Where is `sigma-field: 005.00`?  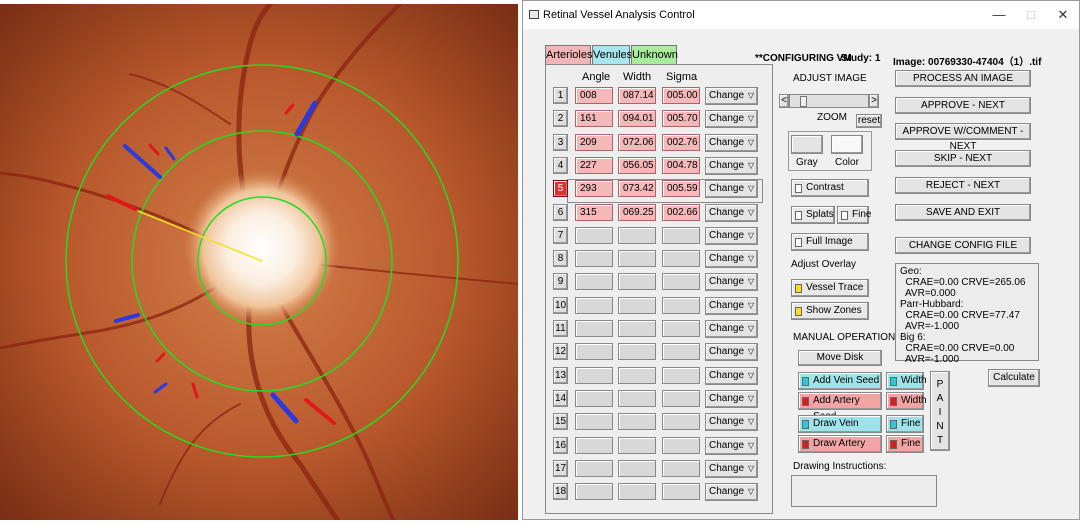 sigma-field: 005.00 is located at coordinates (681, 95).